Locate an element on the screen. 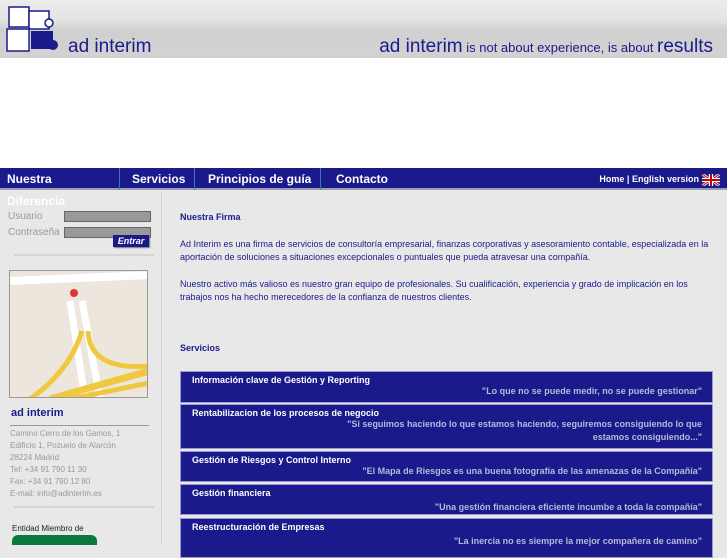  logo-text: ad interim is located at coordinates (109, 47).